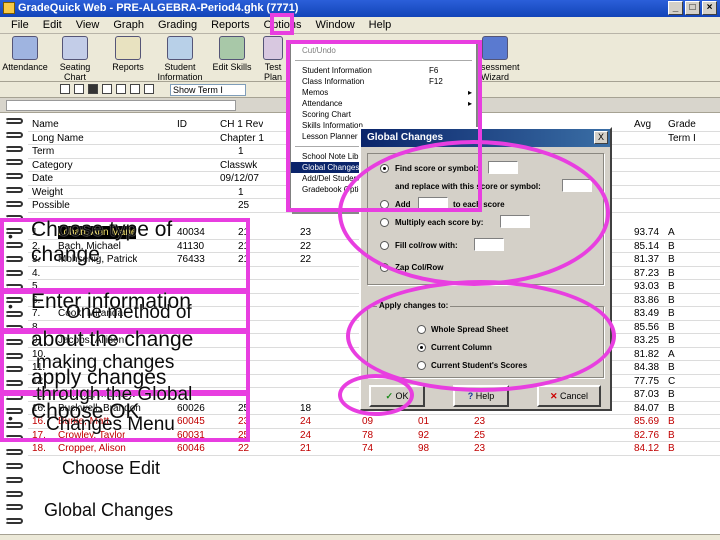 This screenshot has height=540, width=720. I want to click on cell-c2: 18, so click(306, 408).